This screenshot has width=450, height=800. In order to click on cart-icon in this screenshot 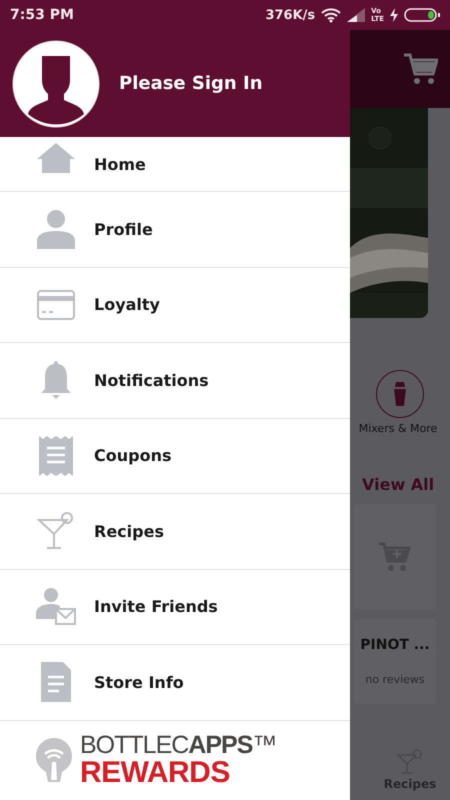, I will do `click(421, 69)`.